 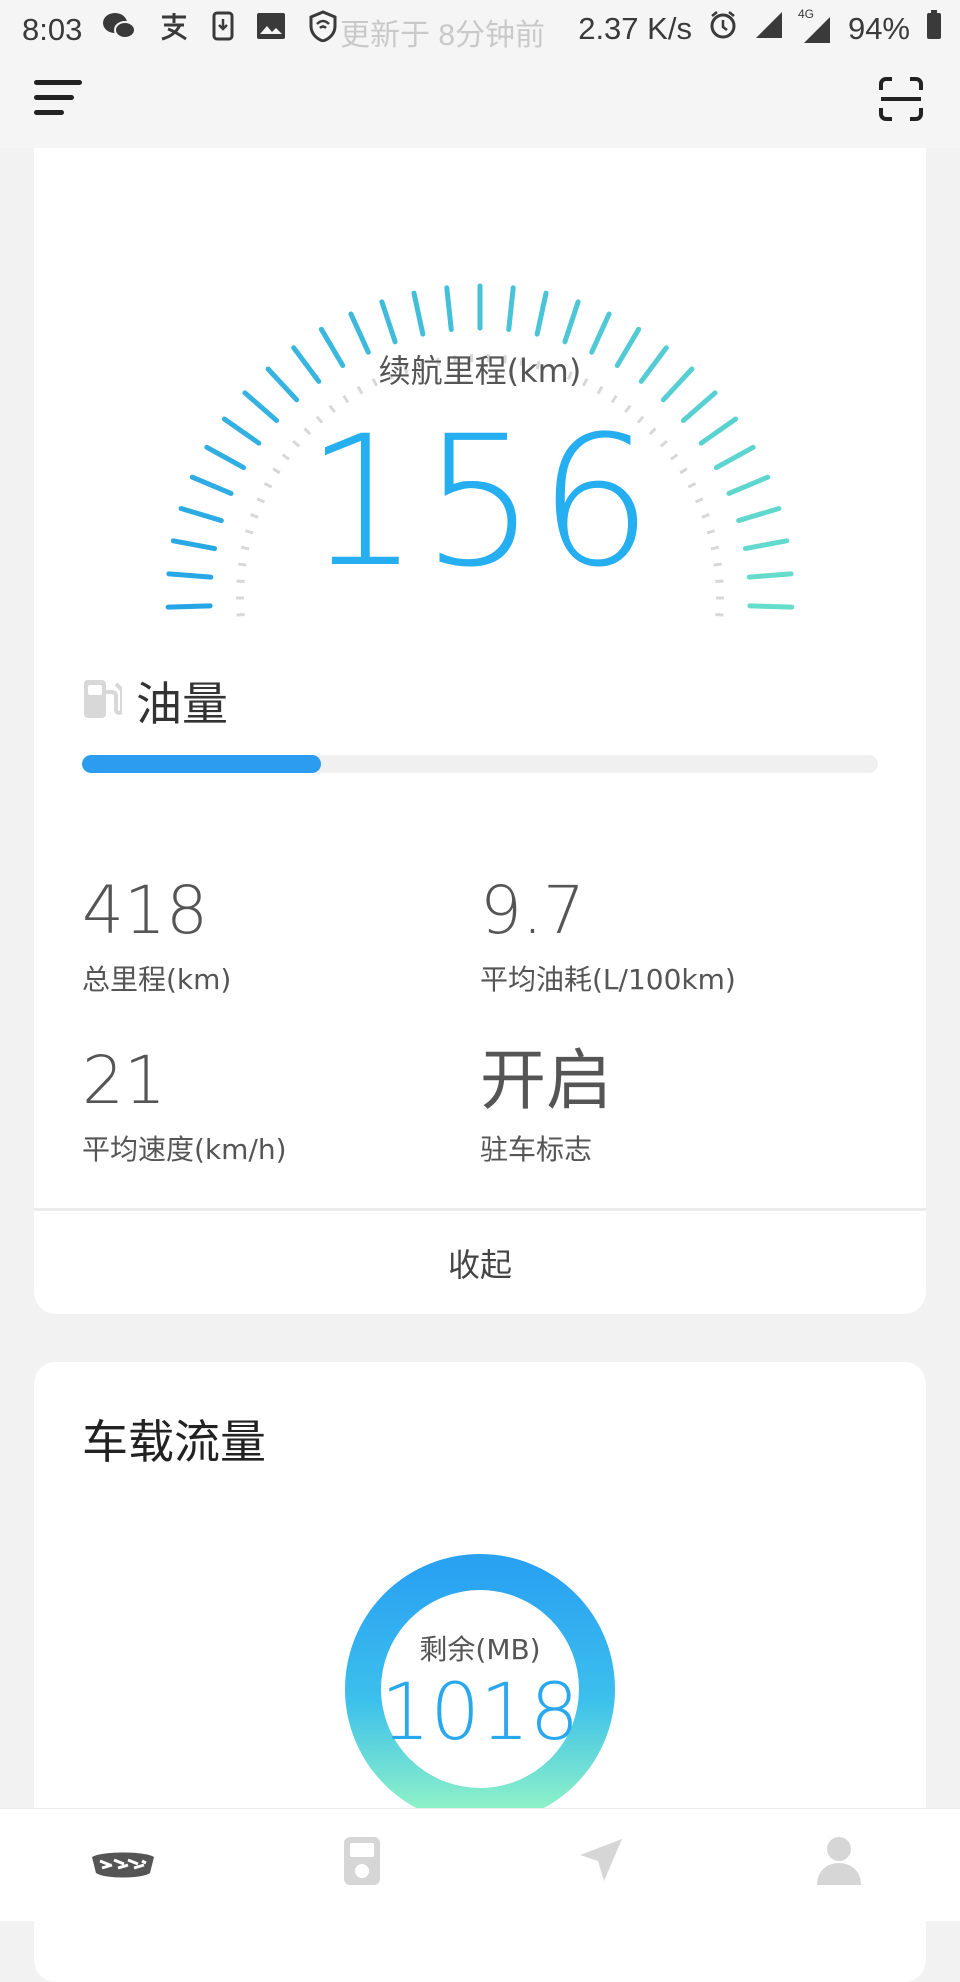 I want to click on range-label: 续航里程(km), so click(x=480, y=369).